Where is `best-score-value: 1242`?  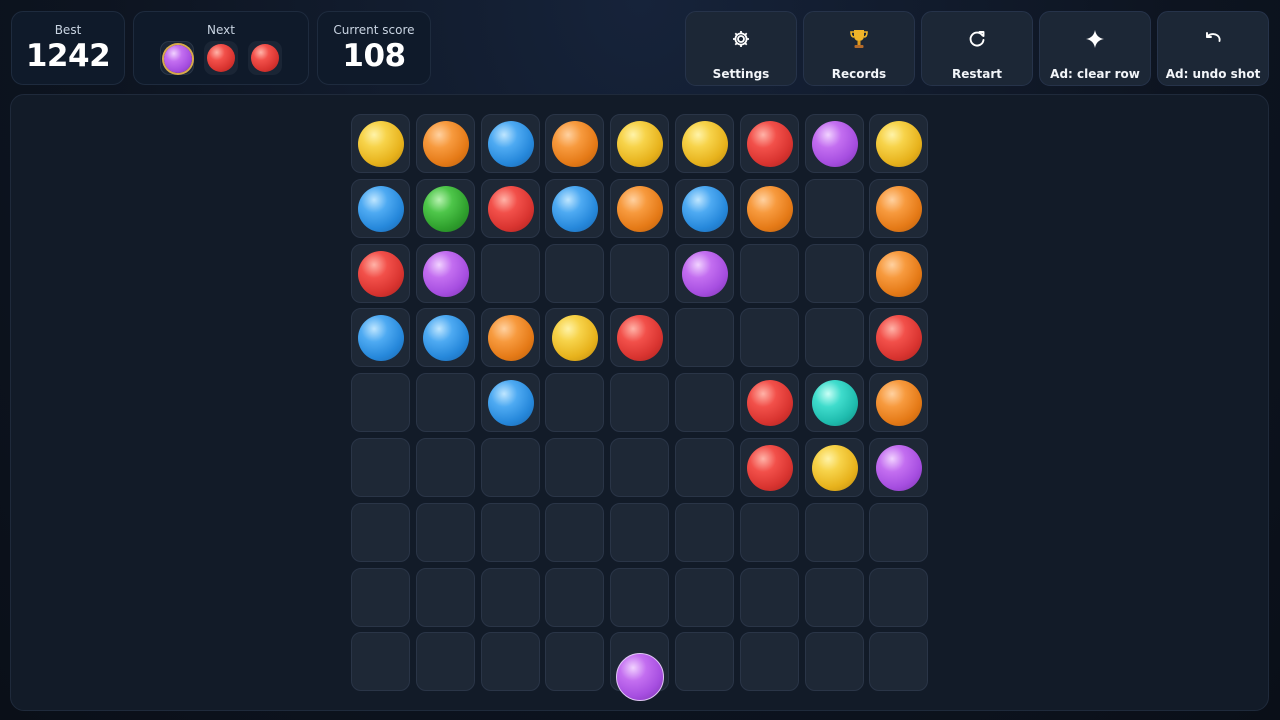 best-score-value: 1242 is located at coordinates (68, 56).